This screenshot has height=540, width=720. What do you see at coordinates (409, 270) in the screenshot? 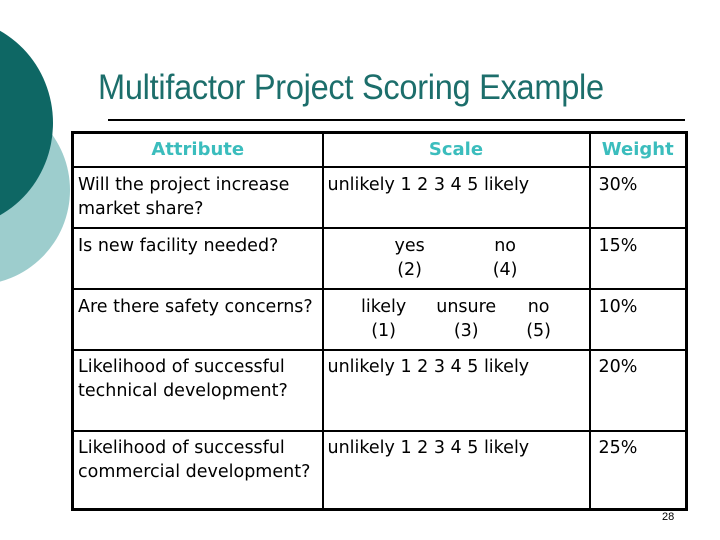
I see `scale-option-value: (2)` at bounding box center [409, 270].